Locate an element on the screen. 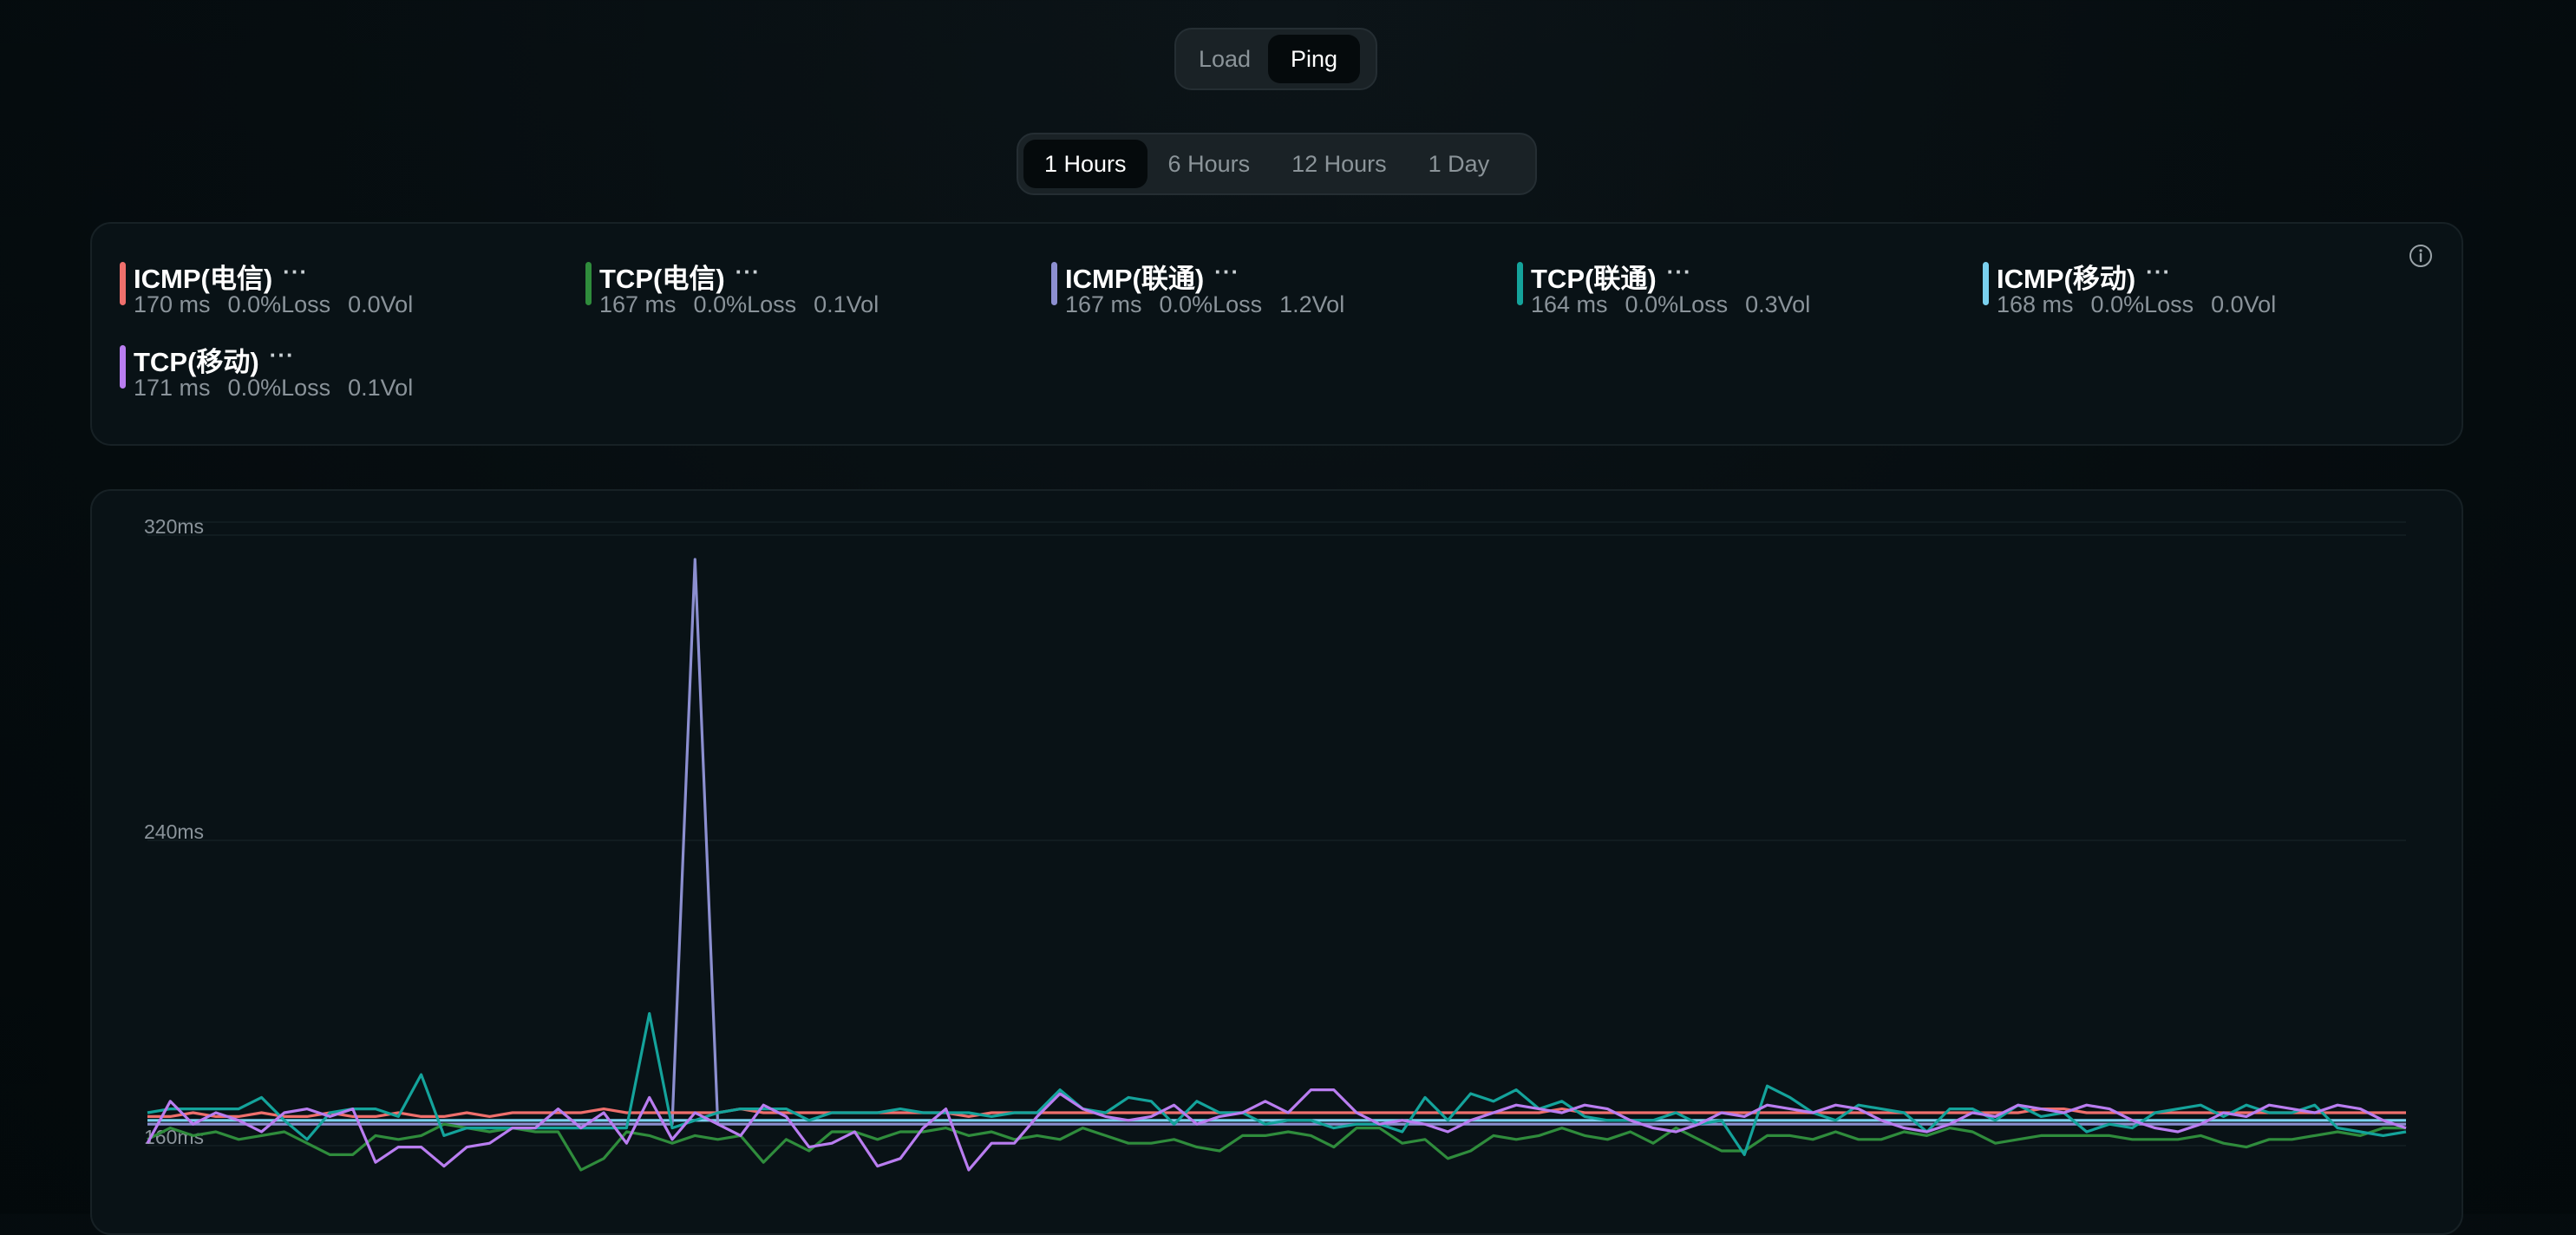  legend-name-text: TCP(移动) is located at coordinates (196, 362).